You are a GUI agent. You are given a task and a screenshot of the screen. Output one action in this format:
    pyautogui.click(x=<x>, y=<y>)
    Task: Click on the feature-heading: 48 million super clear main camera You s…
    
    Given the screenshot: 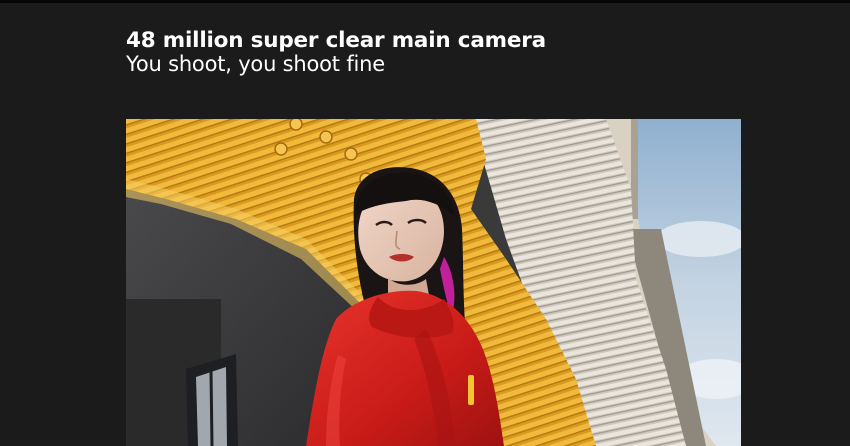 What is the action you would take?
    pyautogui.click(x=336, y=52)
    